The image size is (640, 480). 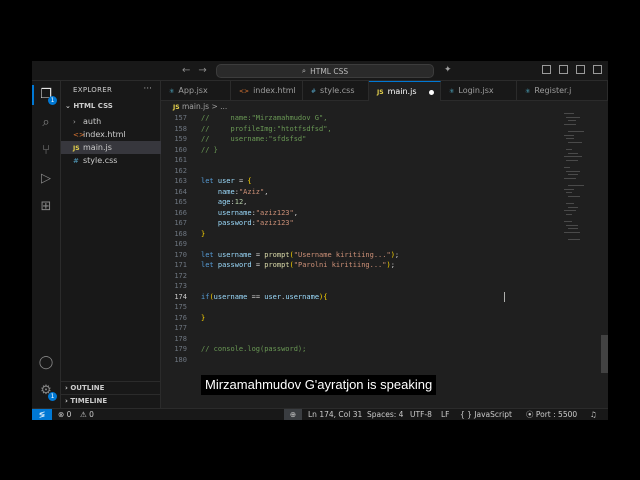 I want to click on account-icon: ◯, so click(x=46, y=363).